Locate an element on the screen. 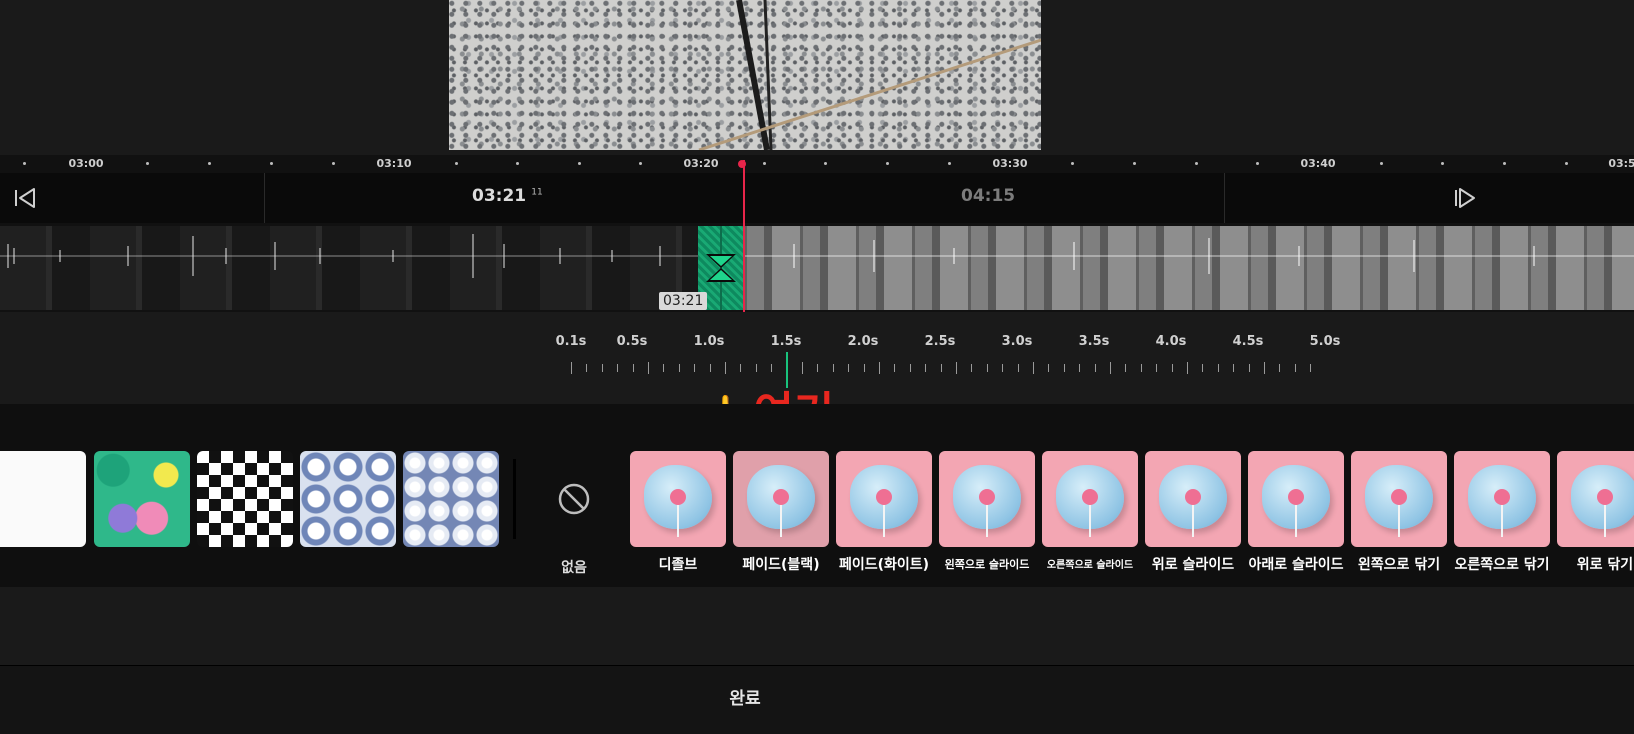 The width and height of the screenshot is (1634, 734). playhead-handle is located at coordinates (742, 164).